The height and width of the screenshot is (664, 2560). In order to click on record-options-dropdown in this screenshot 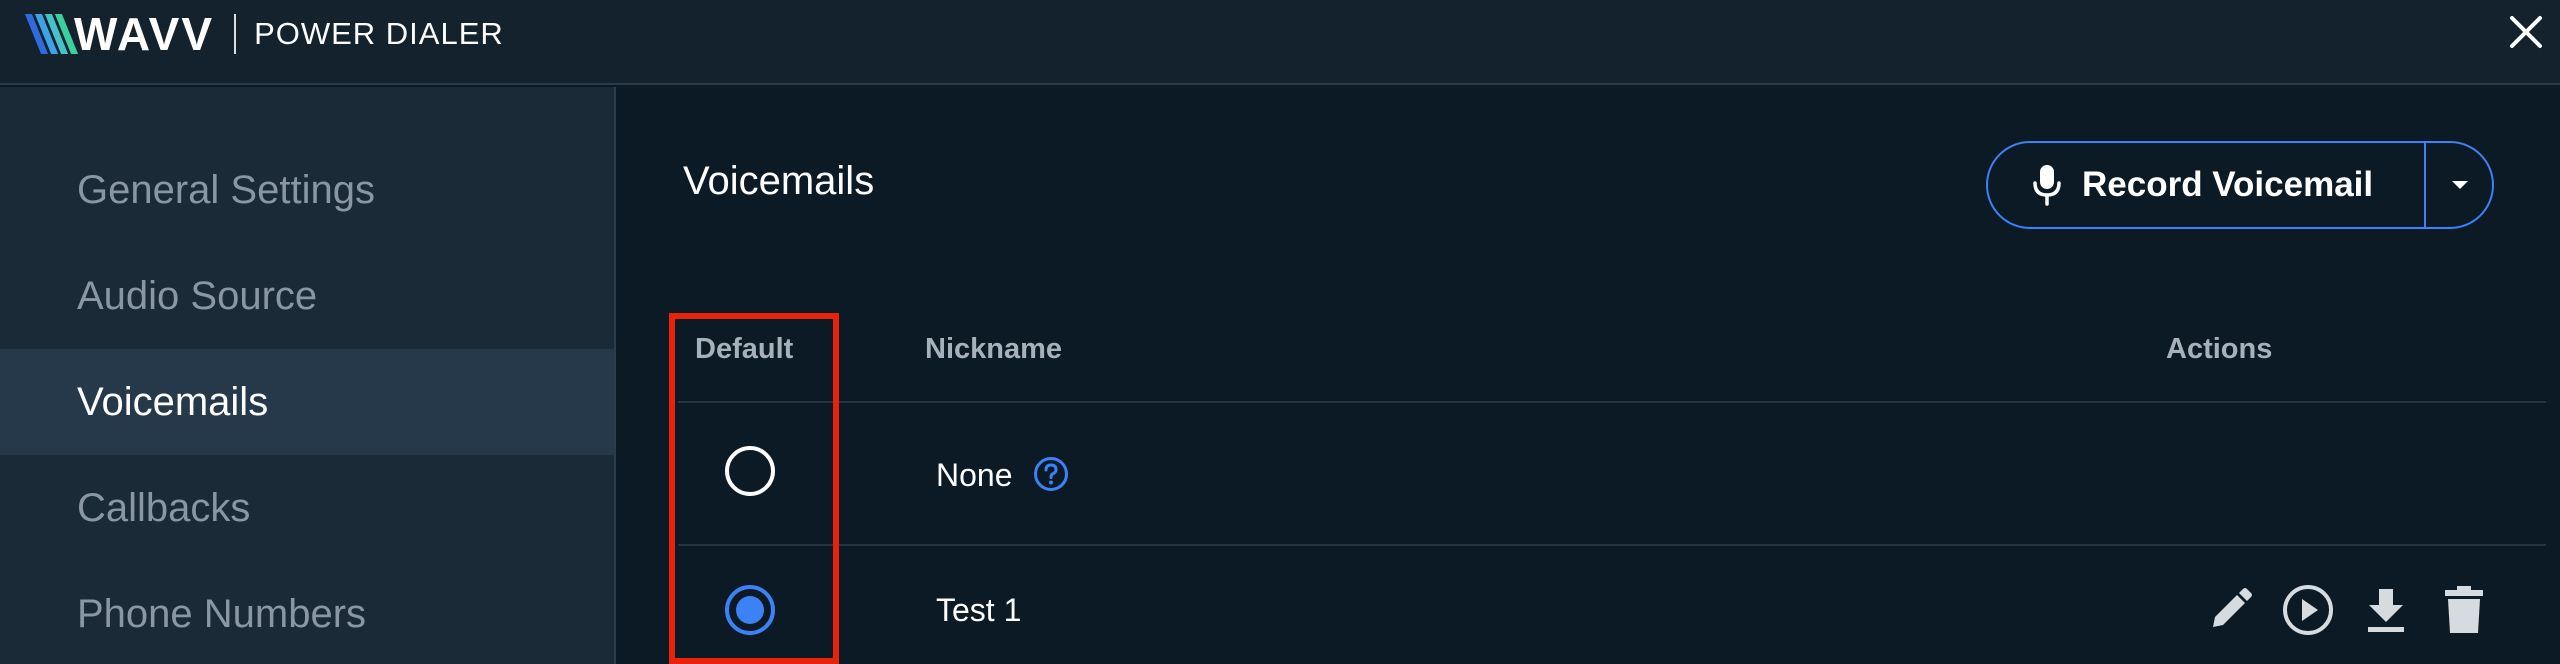, I will do `click(2460, 185)`.